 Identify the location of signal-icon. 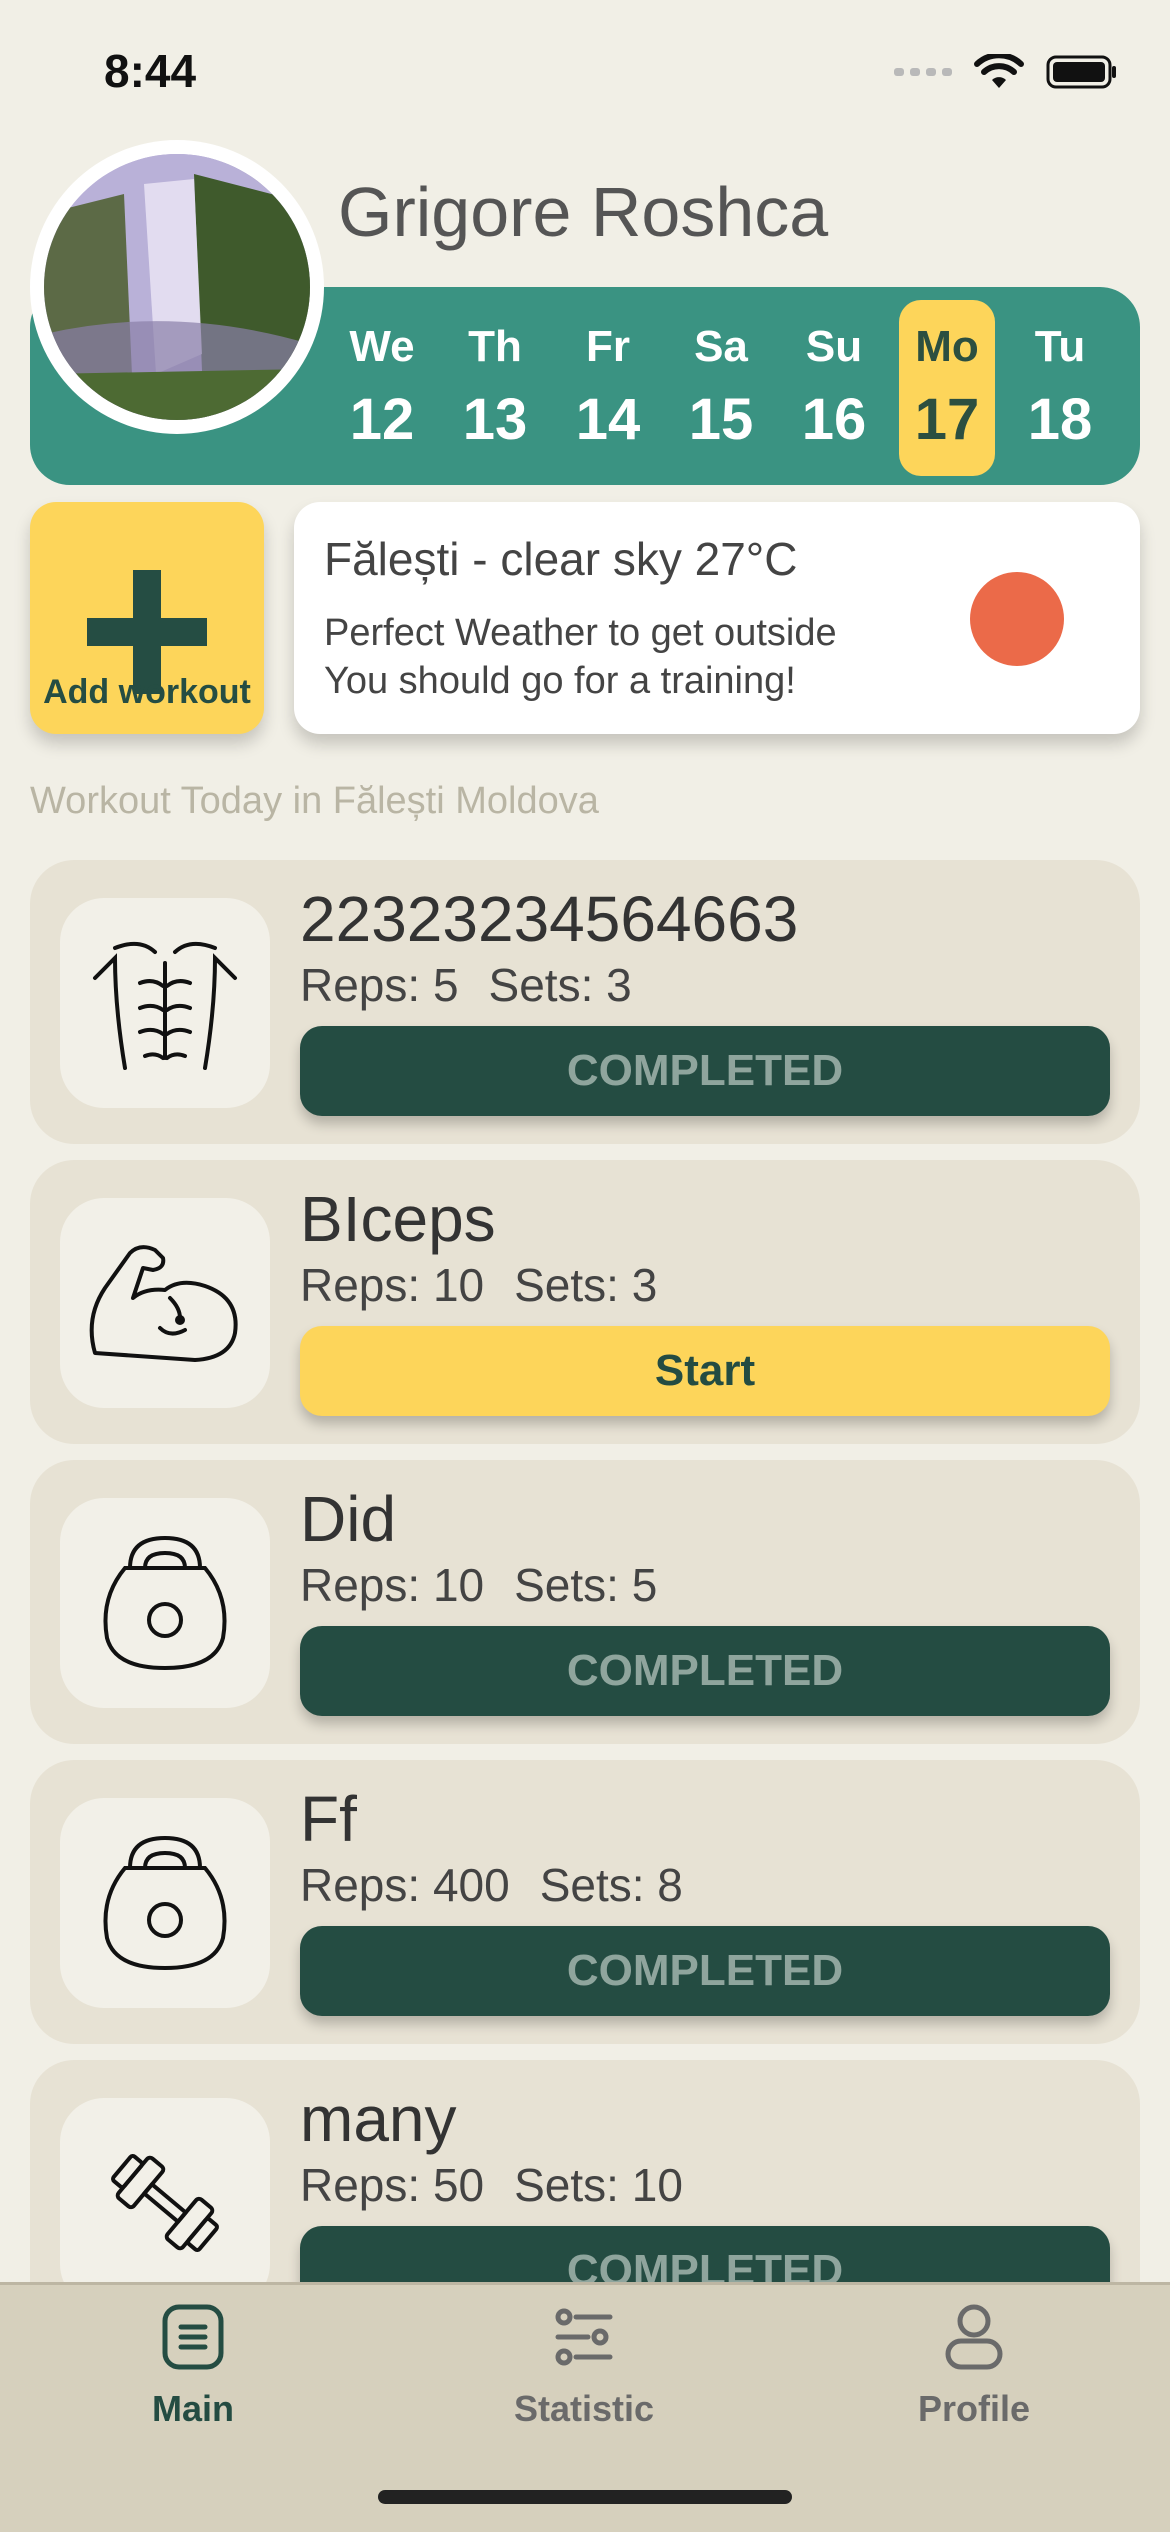
(923, 72).